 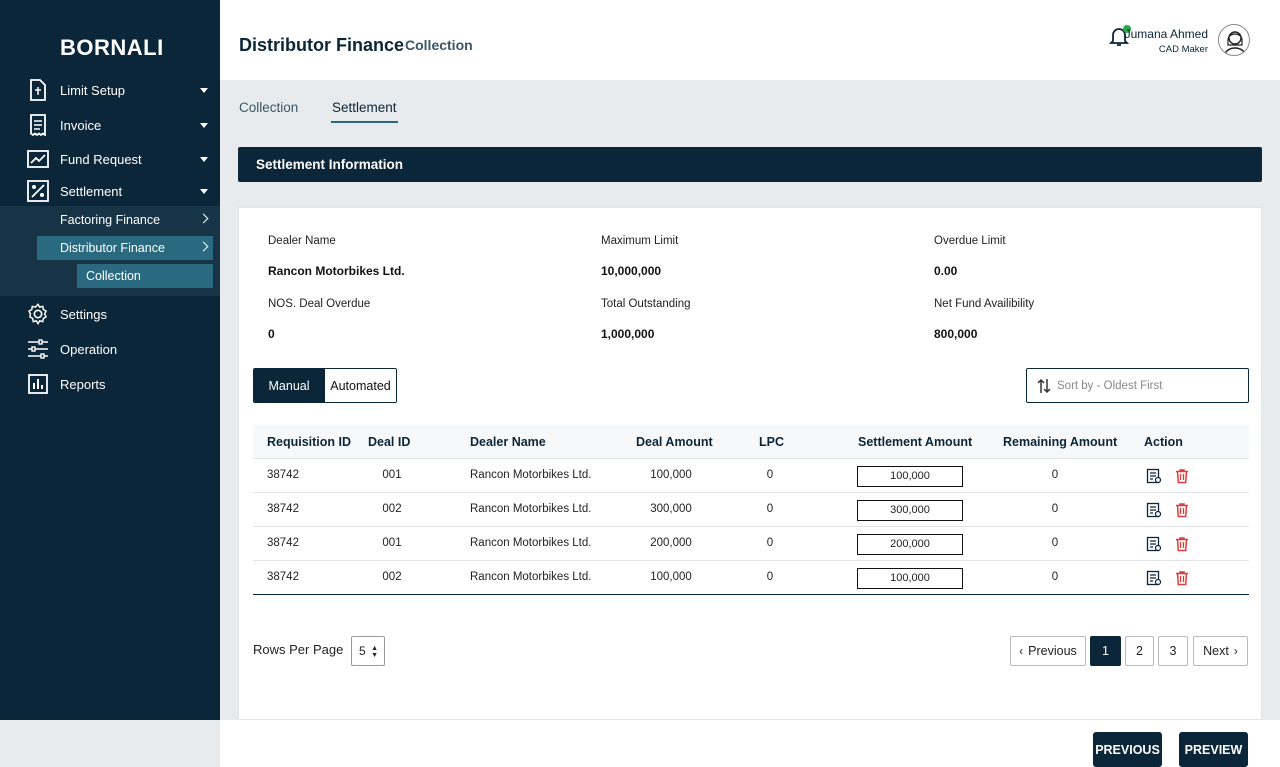 What do you see at coordinates (110, 90) in the screenshot?
I see `sidebar-item-limit-setup: Limit Setup` at bounding box center [110, 90].